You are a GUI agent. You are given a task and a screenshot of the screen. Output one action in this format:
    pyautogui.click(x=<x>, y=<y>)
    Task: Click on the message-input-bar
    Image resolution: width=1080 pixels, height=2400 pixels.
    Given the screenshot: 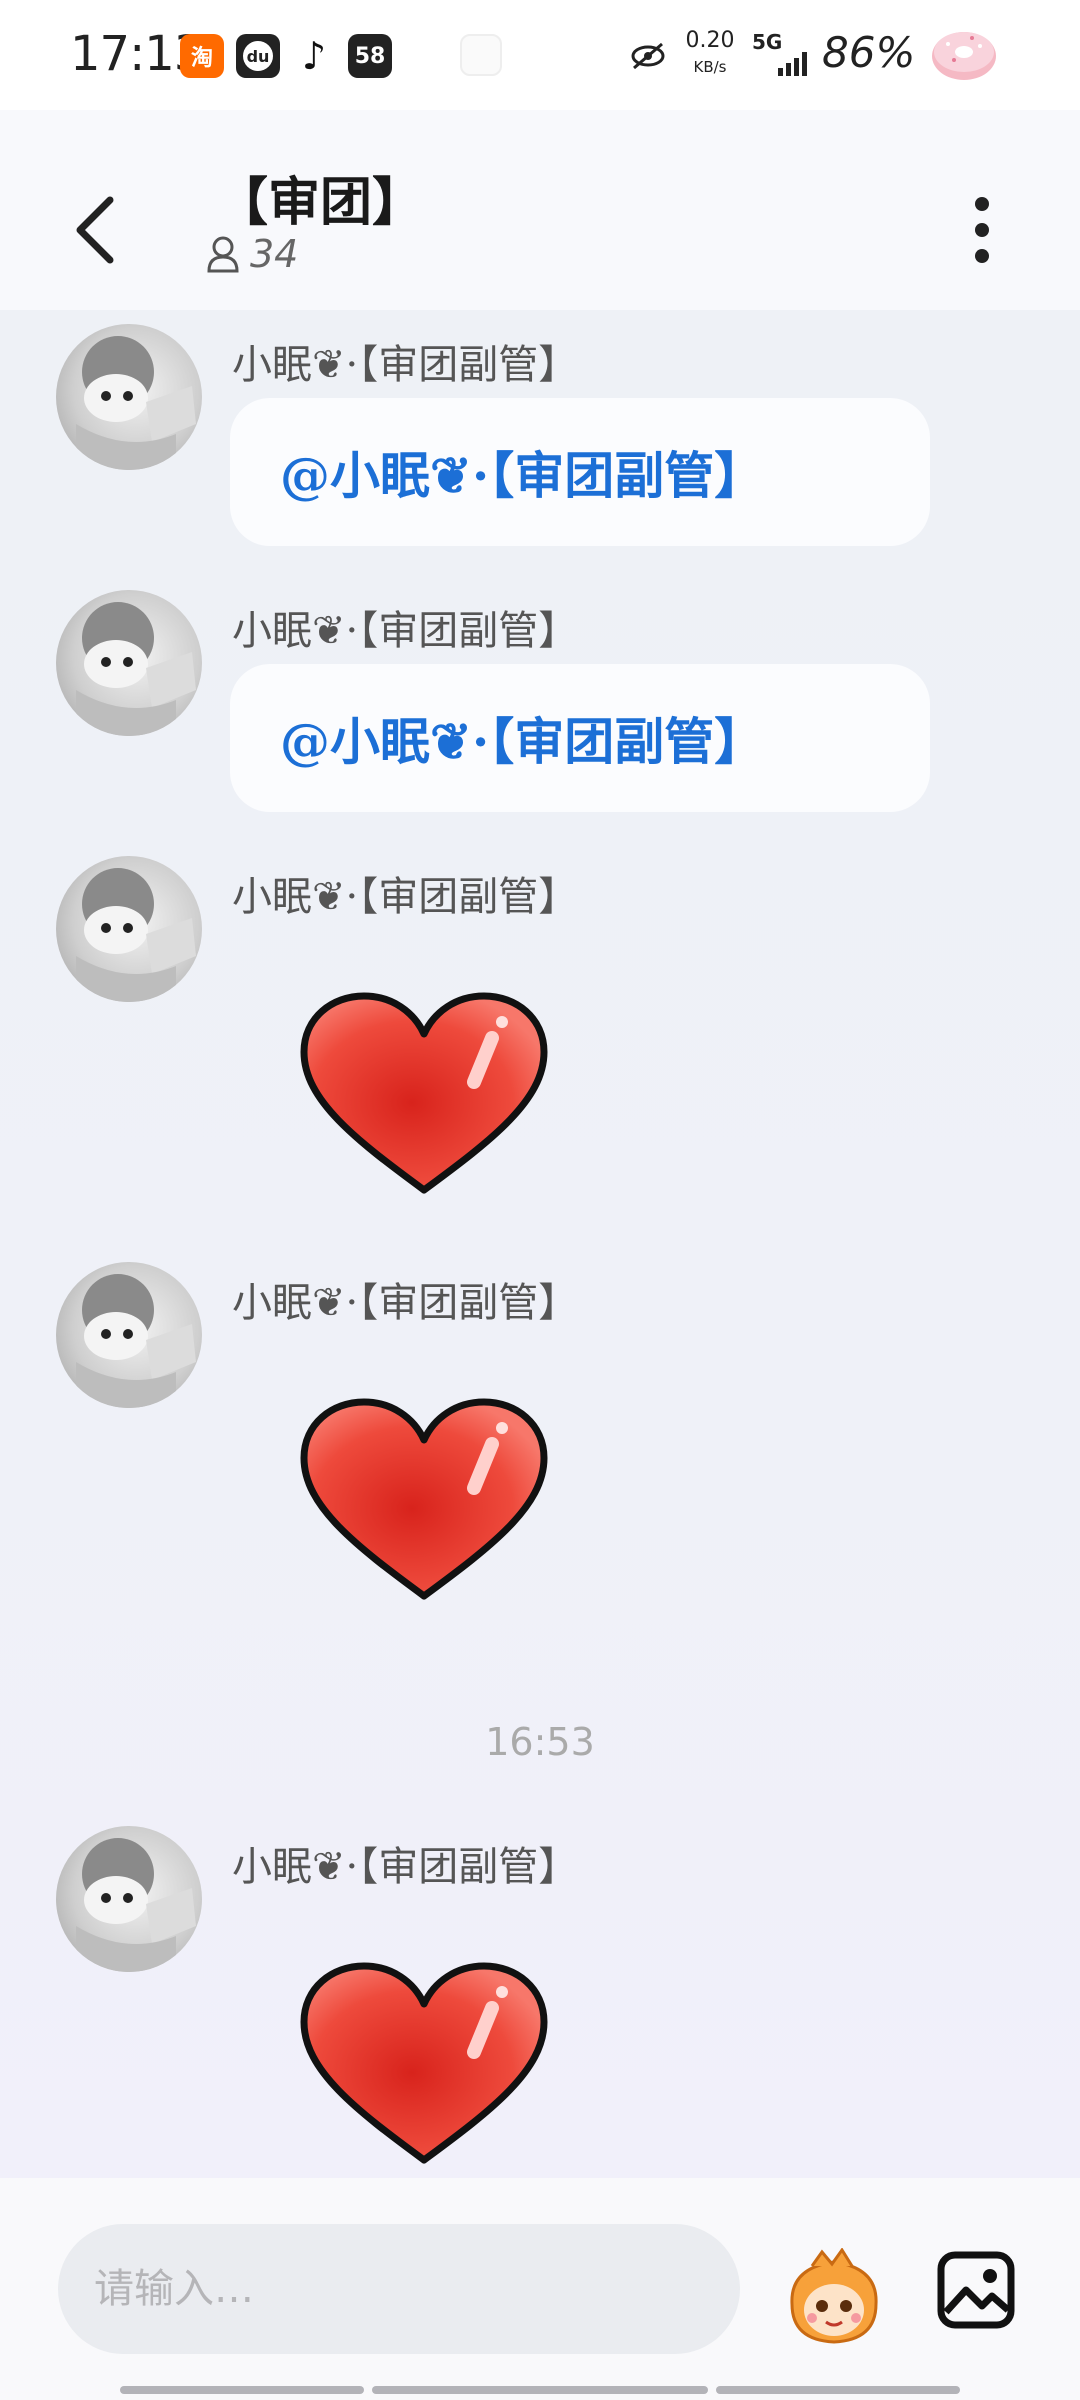 What is the action you would take?
    pyautogui.click(x=540, y=2289)
    